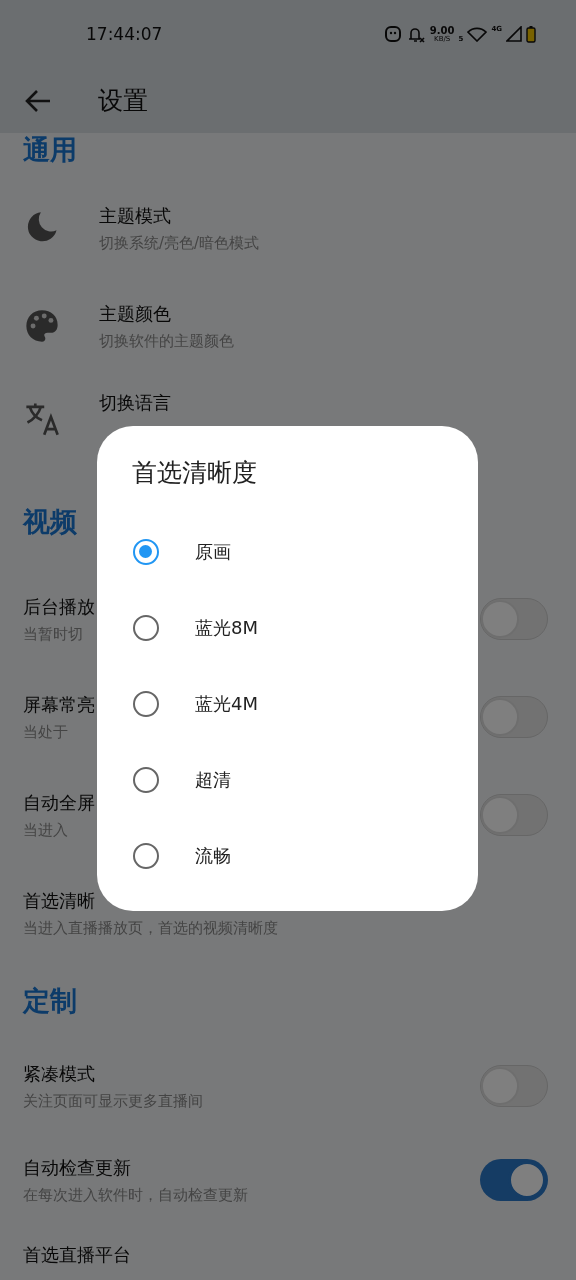 Image resolution: width=576 pixels, height=1280 pixels. I want to click on setting-title: 首选清晰, so click(59, 900).